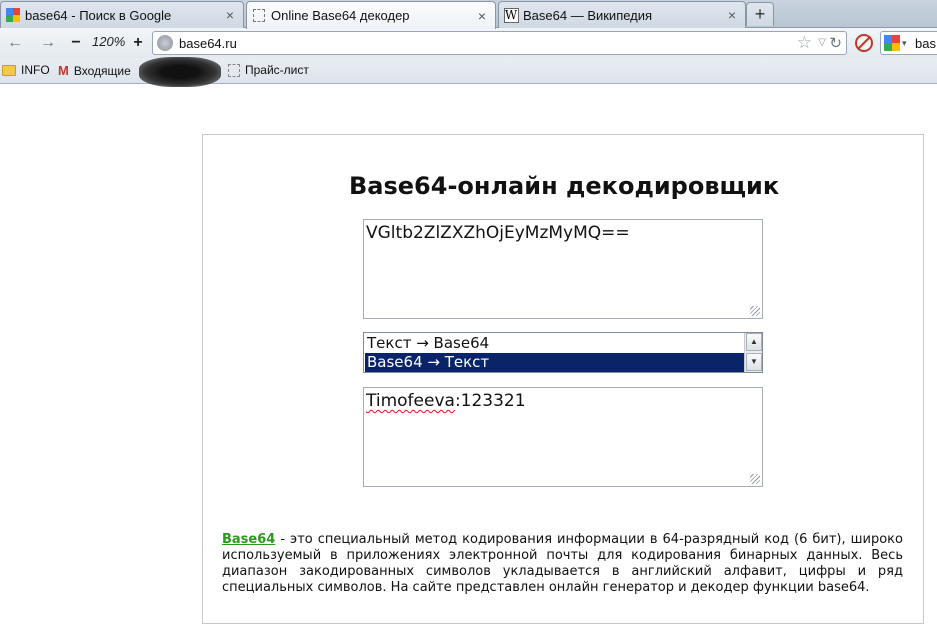 Image resolution: width=937 pixels, height=624 pixels. What do you see at coordinates (904, 43) in the screenshot?
I see `chevron-down-icon: ▾` at bounding box center [904, 43].